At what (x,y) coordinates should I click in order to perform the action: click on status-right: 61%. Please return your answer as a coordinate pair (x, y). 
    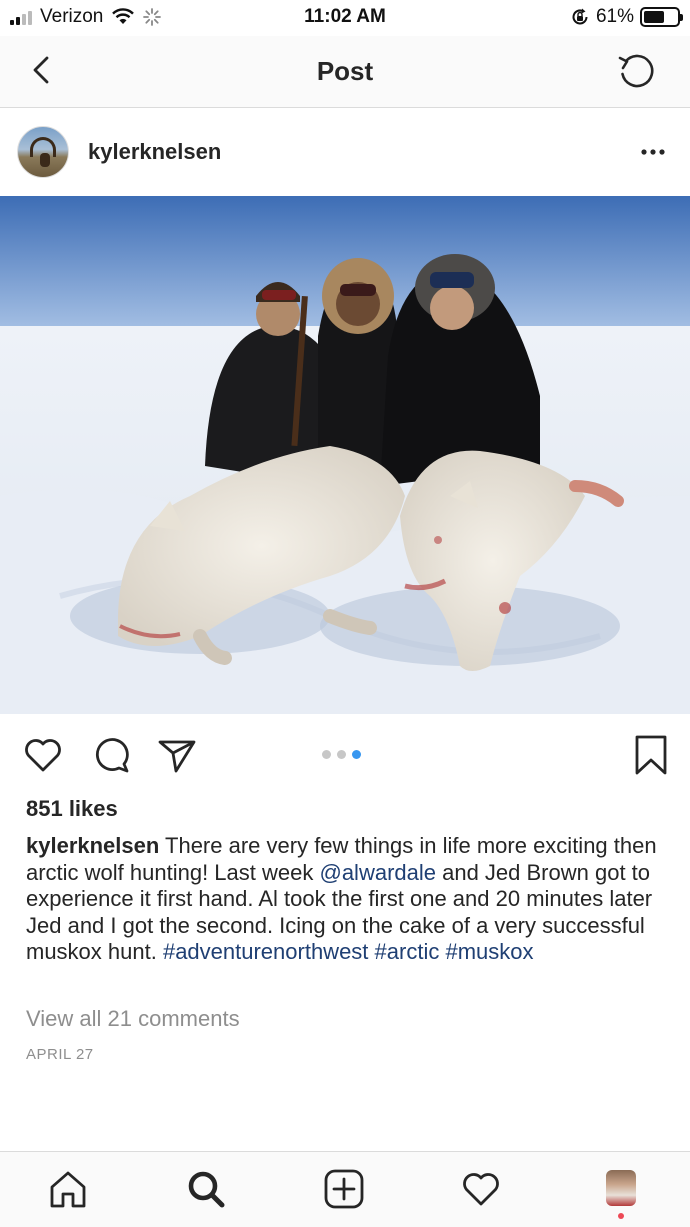
    Looking at the image, I should click on (626, 17).